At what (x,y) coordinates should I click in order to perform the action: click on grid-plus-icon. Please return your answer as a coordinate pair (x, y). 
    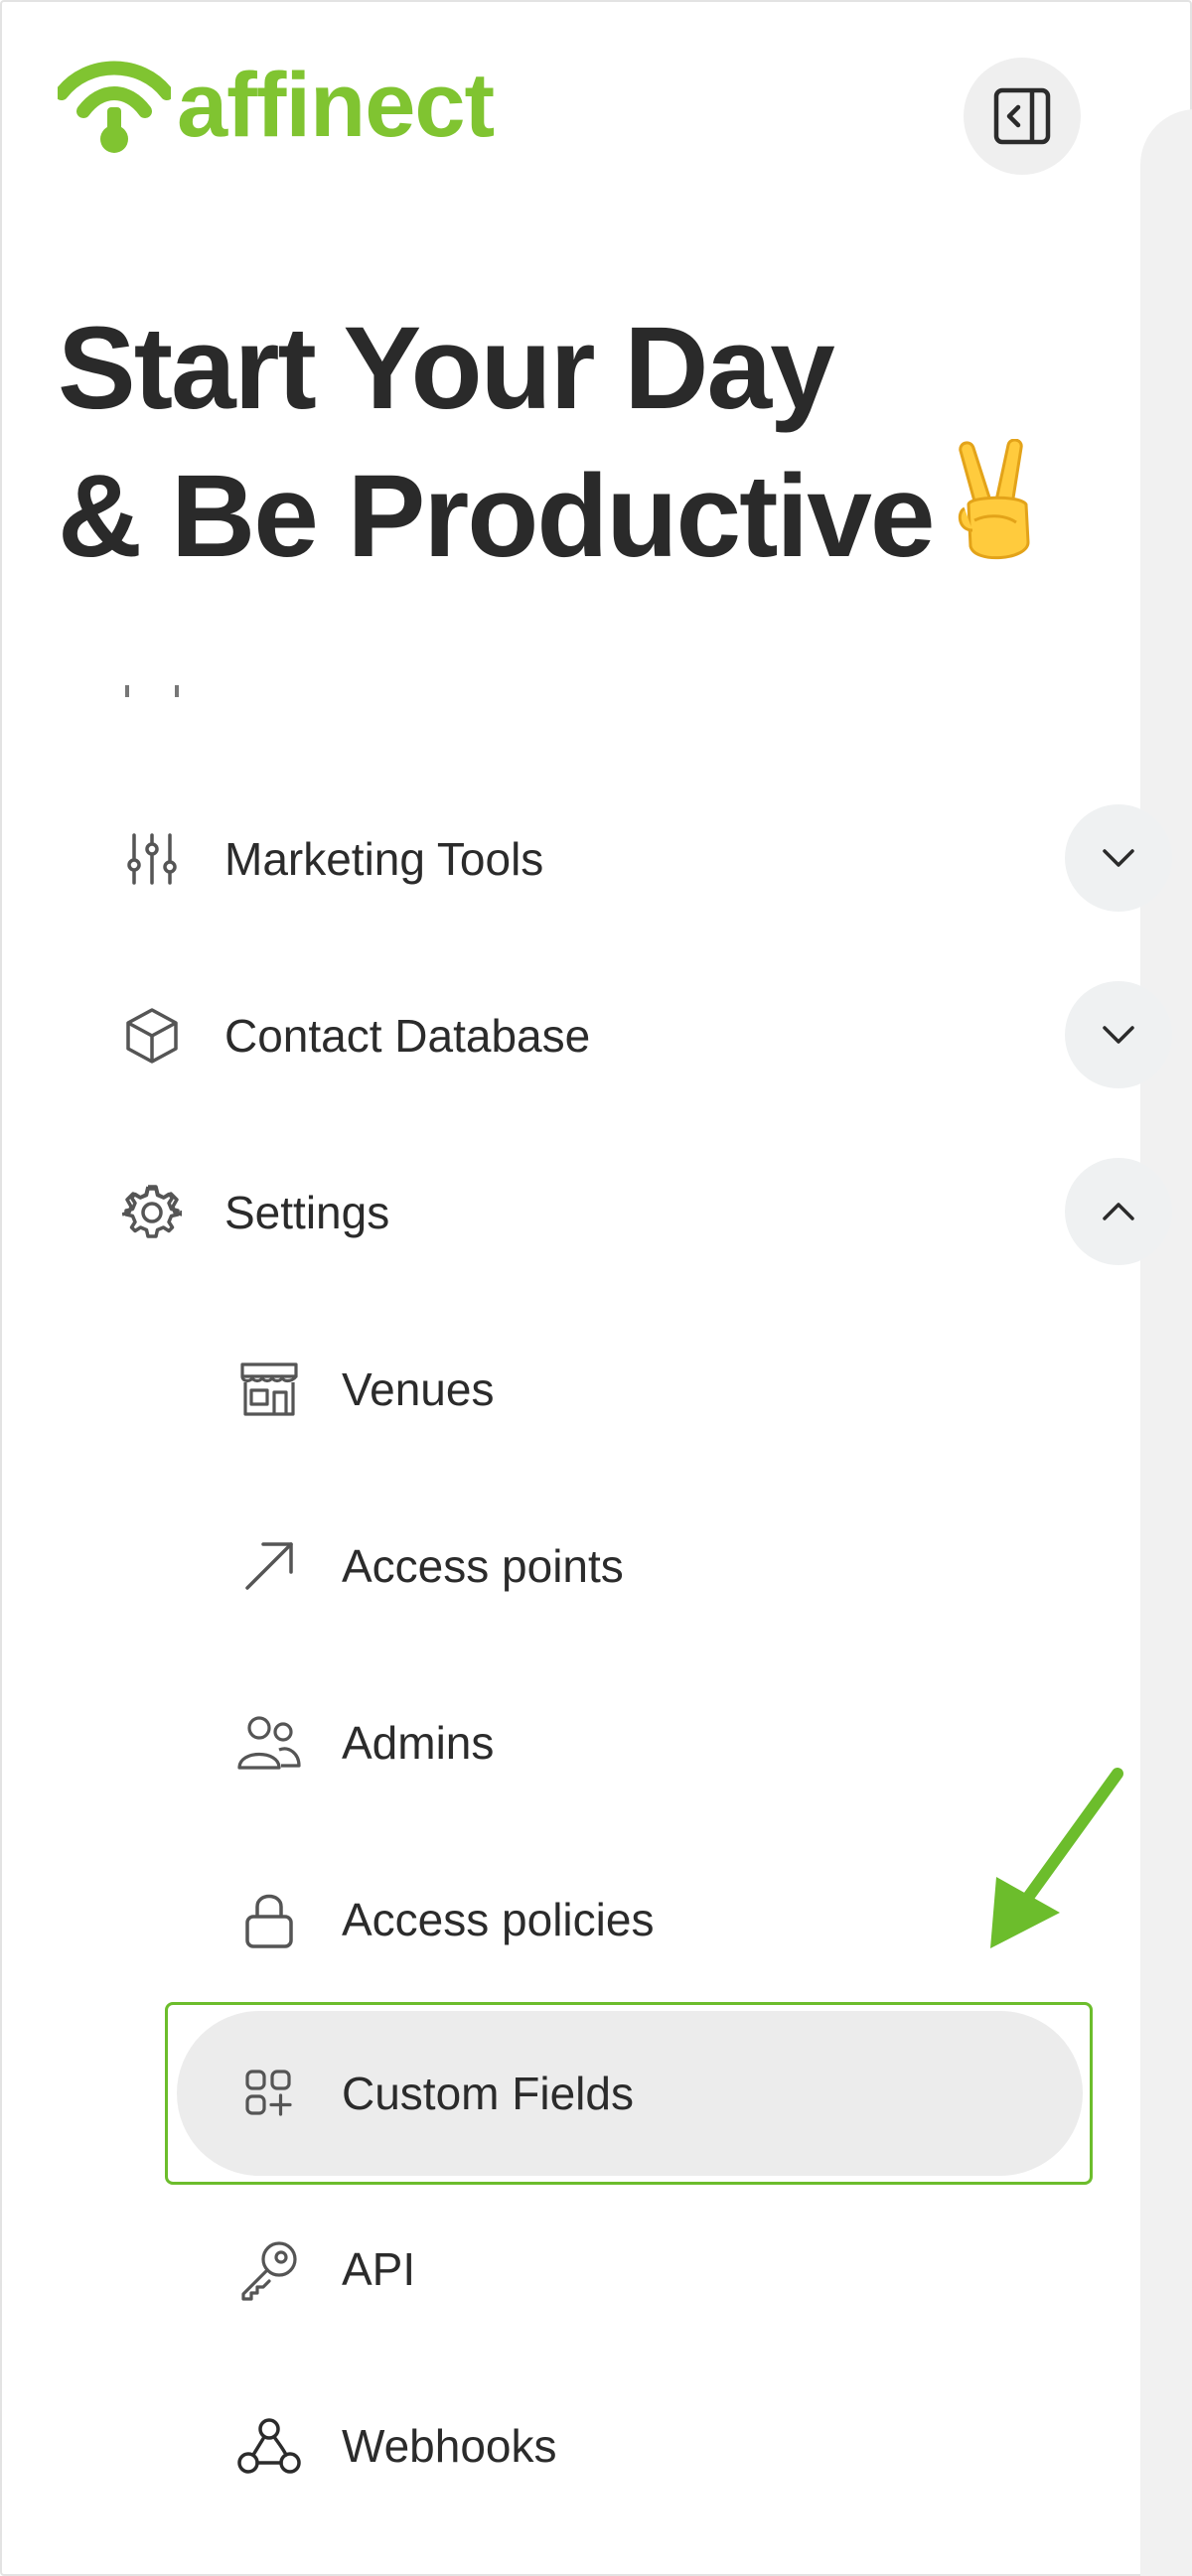
    Looking at the image, I should click on (269, 2093).